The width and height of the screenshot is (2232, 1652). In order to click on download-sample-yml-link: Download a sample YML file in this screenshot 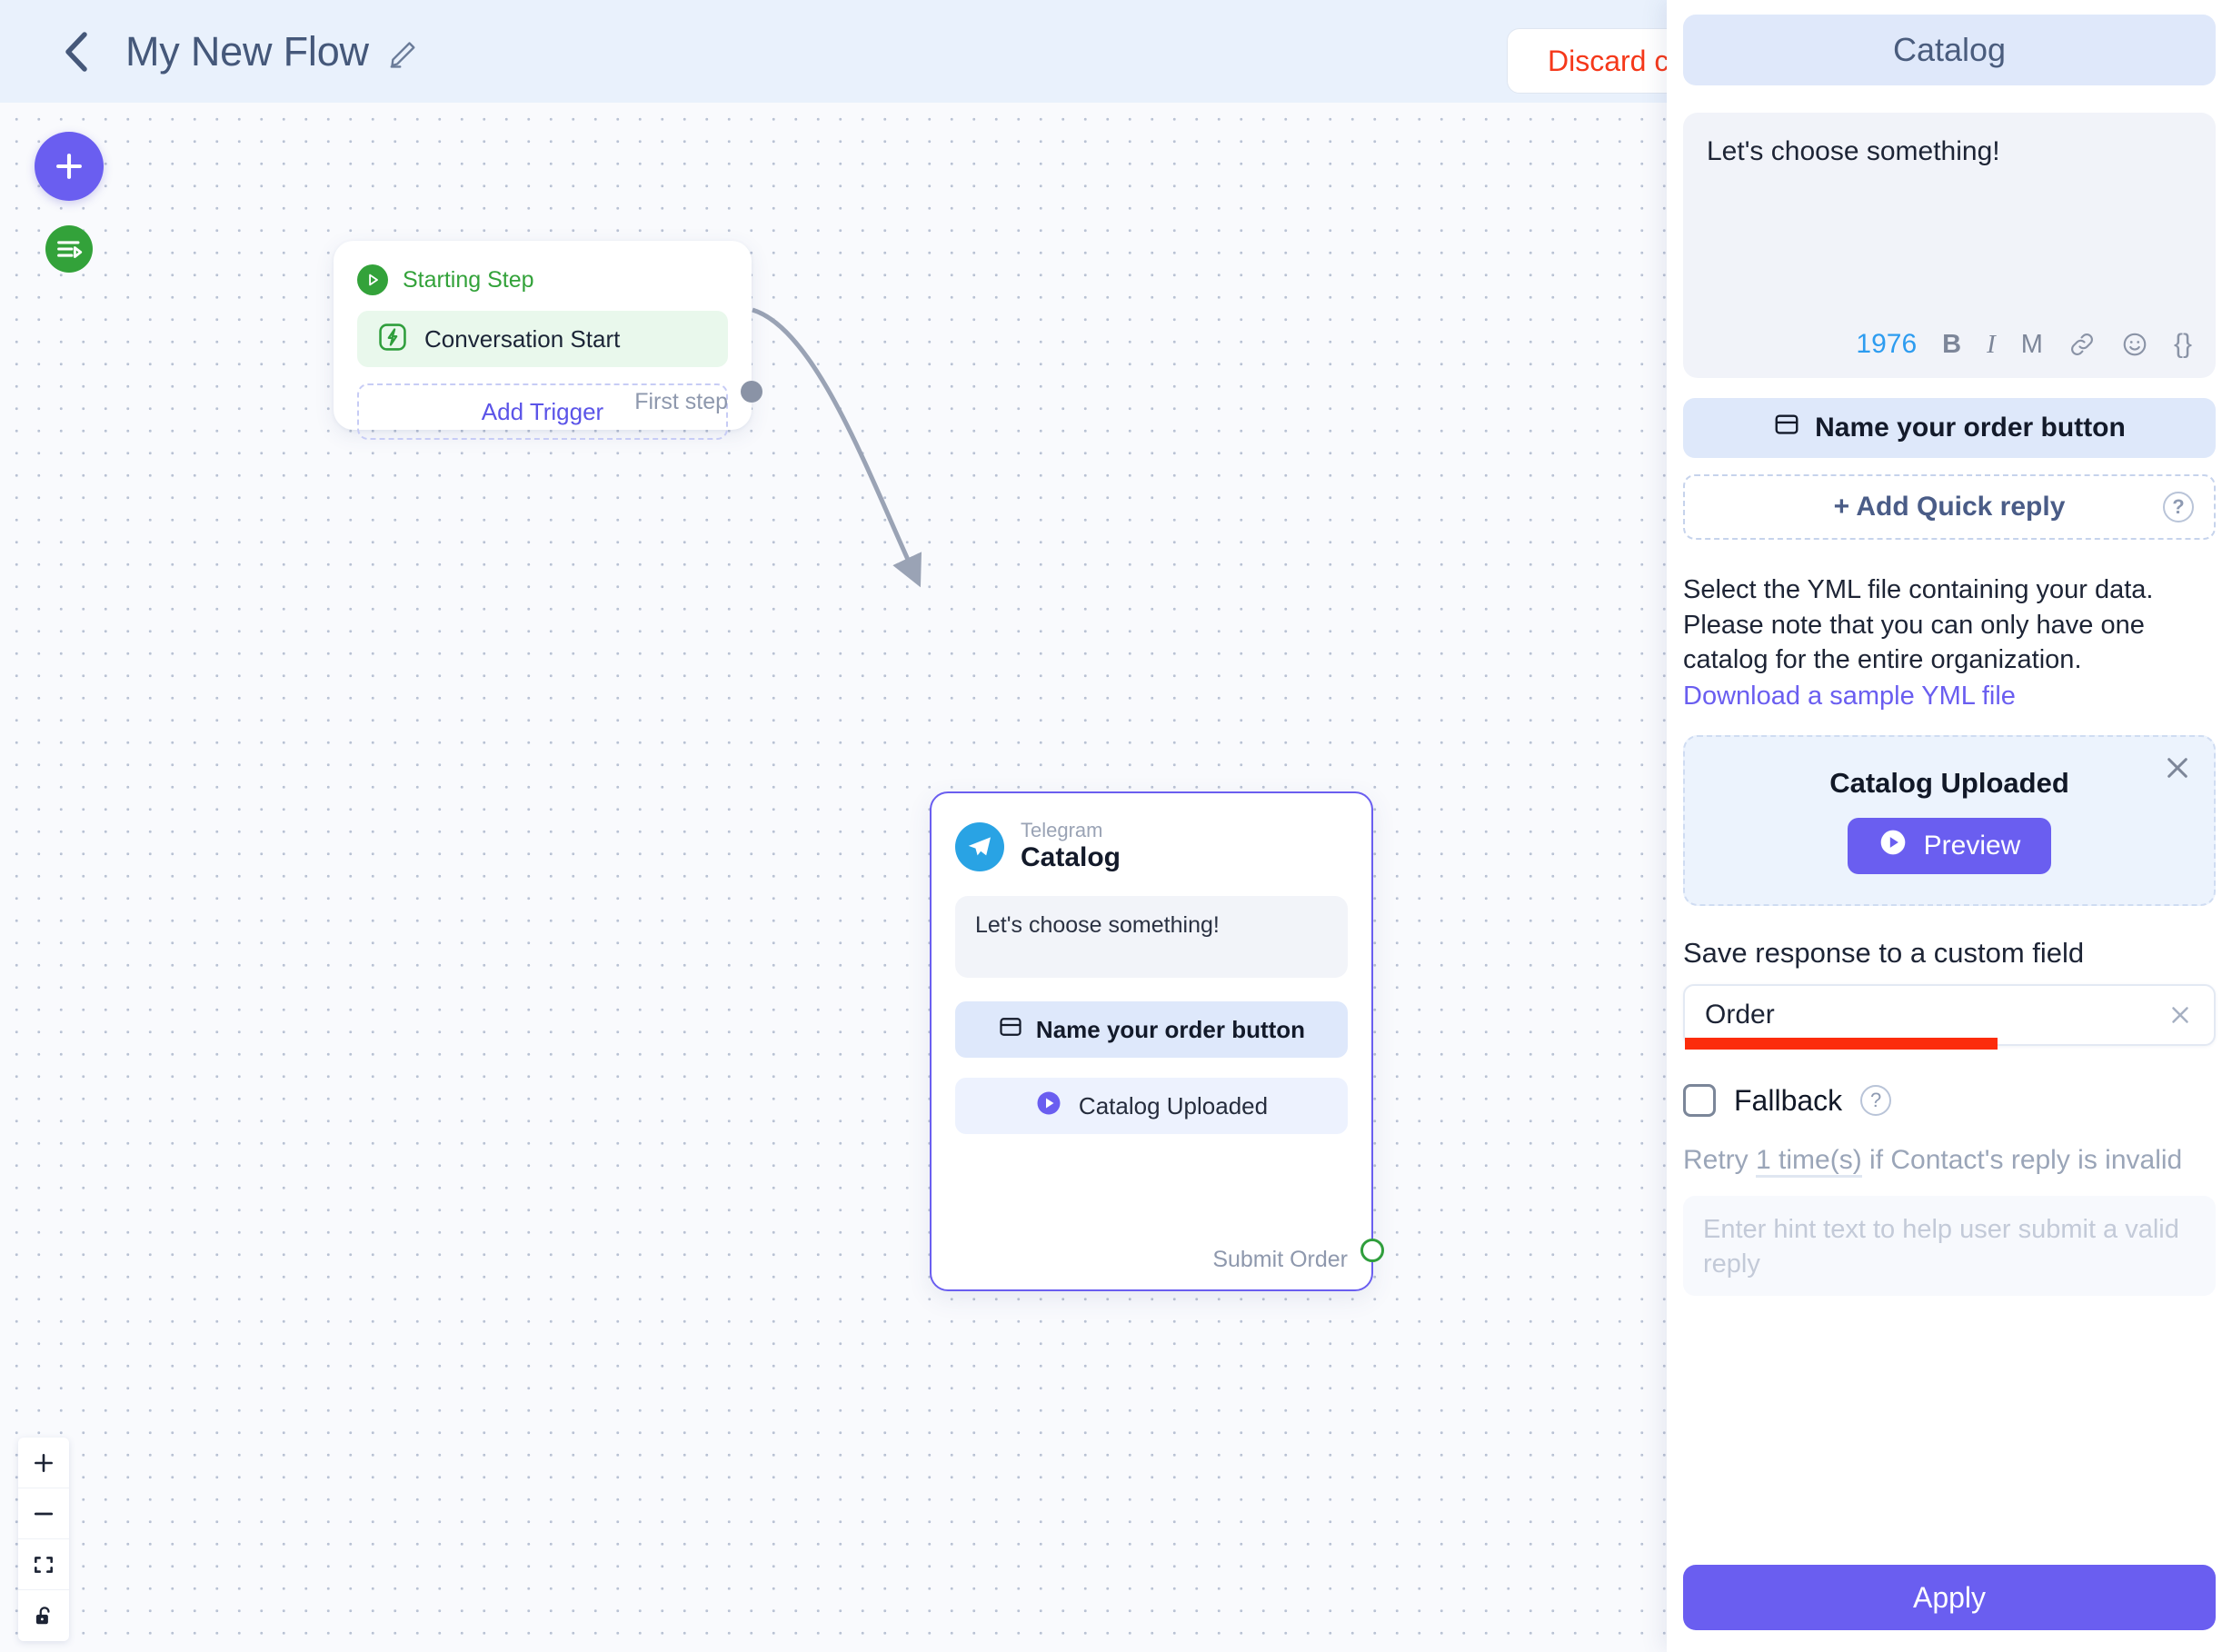, I will do `click(1949, 697)`.